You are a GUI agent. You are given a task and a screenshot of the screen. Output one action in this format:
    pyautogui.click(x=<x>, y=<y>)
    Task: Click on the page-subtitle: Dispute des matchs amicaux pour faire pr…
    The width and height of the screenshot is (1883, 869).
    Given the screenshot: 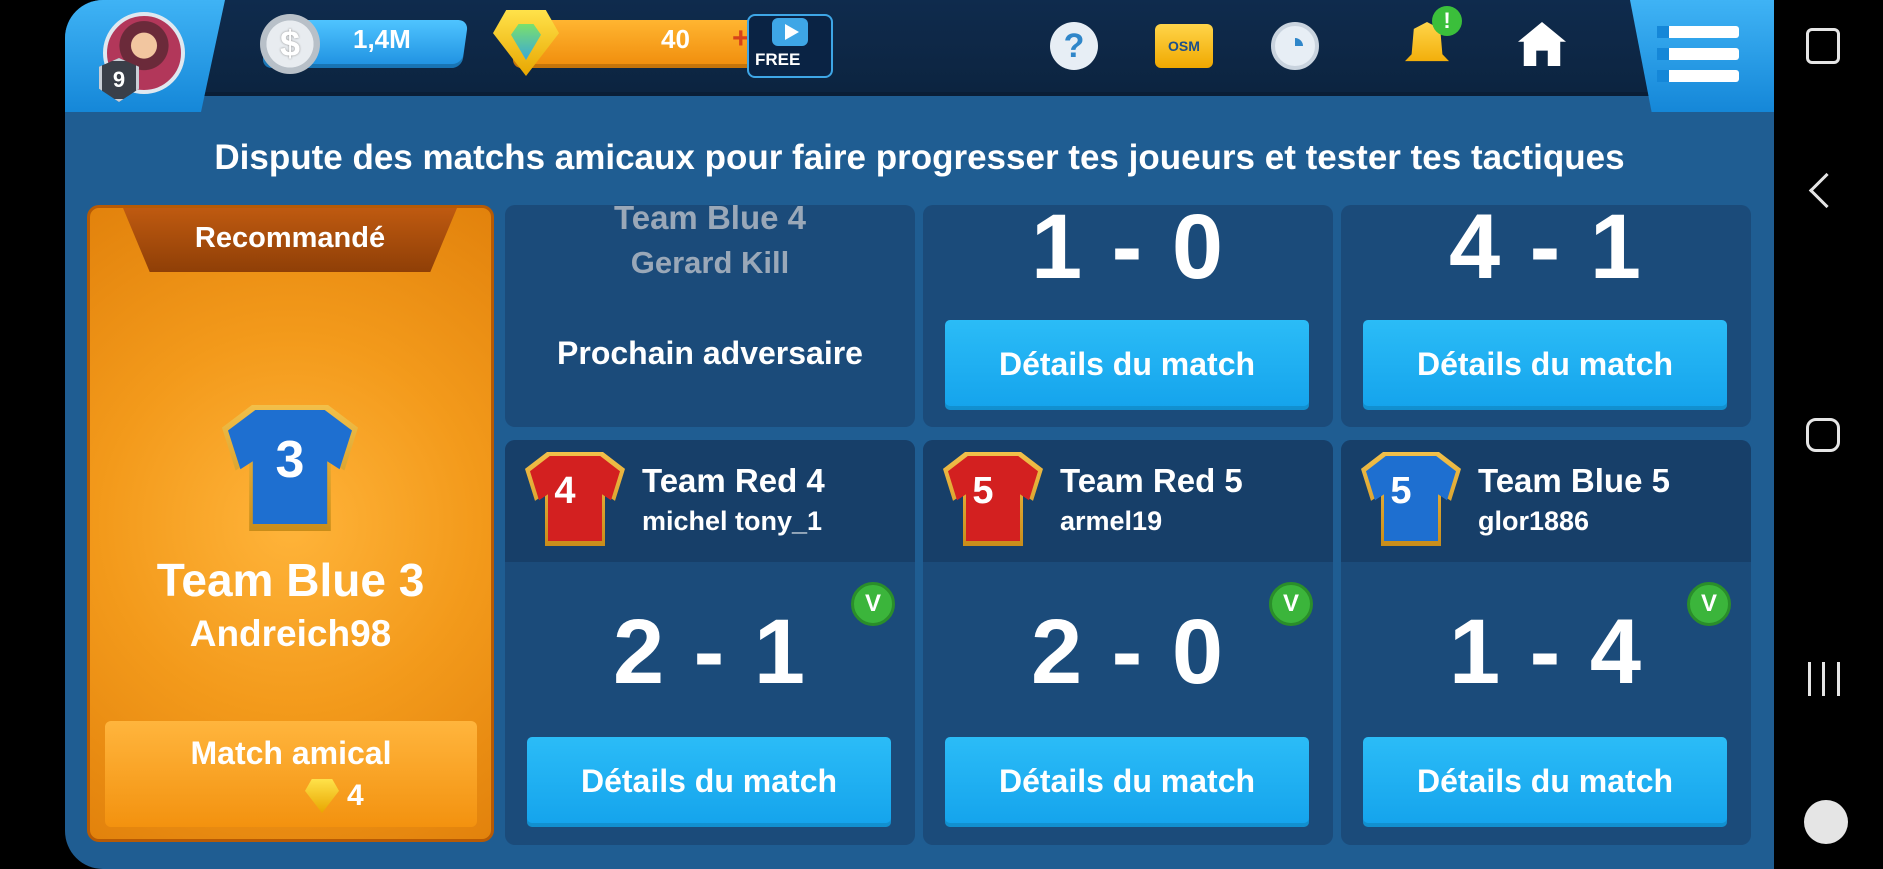 What is the action you would take?
    pyautogui.click(x=919, y=157)
    